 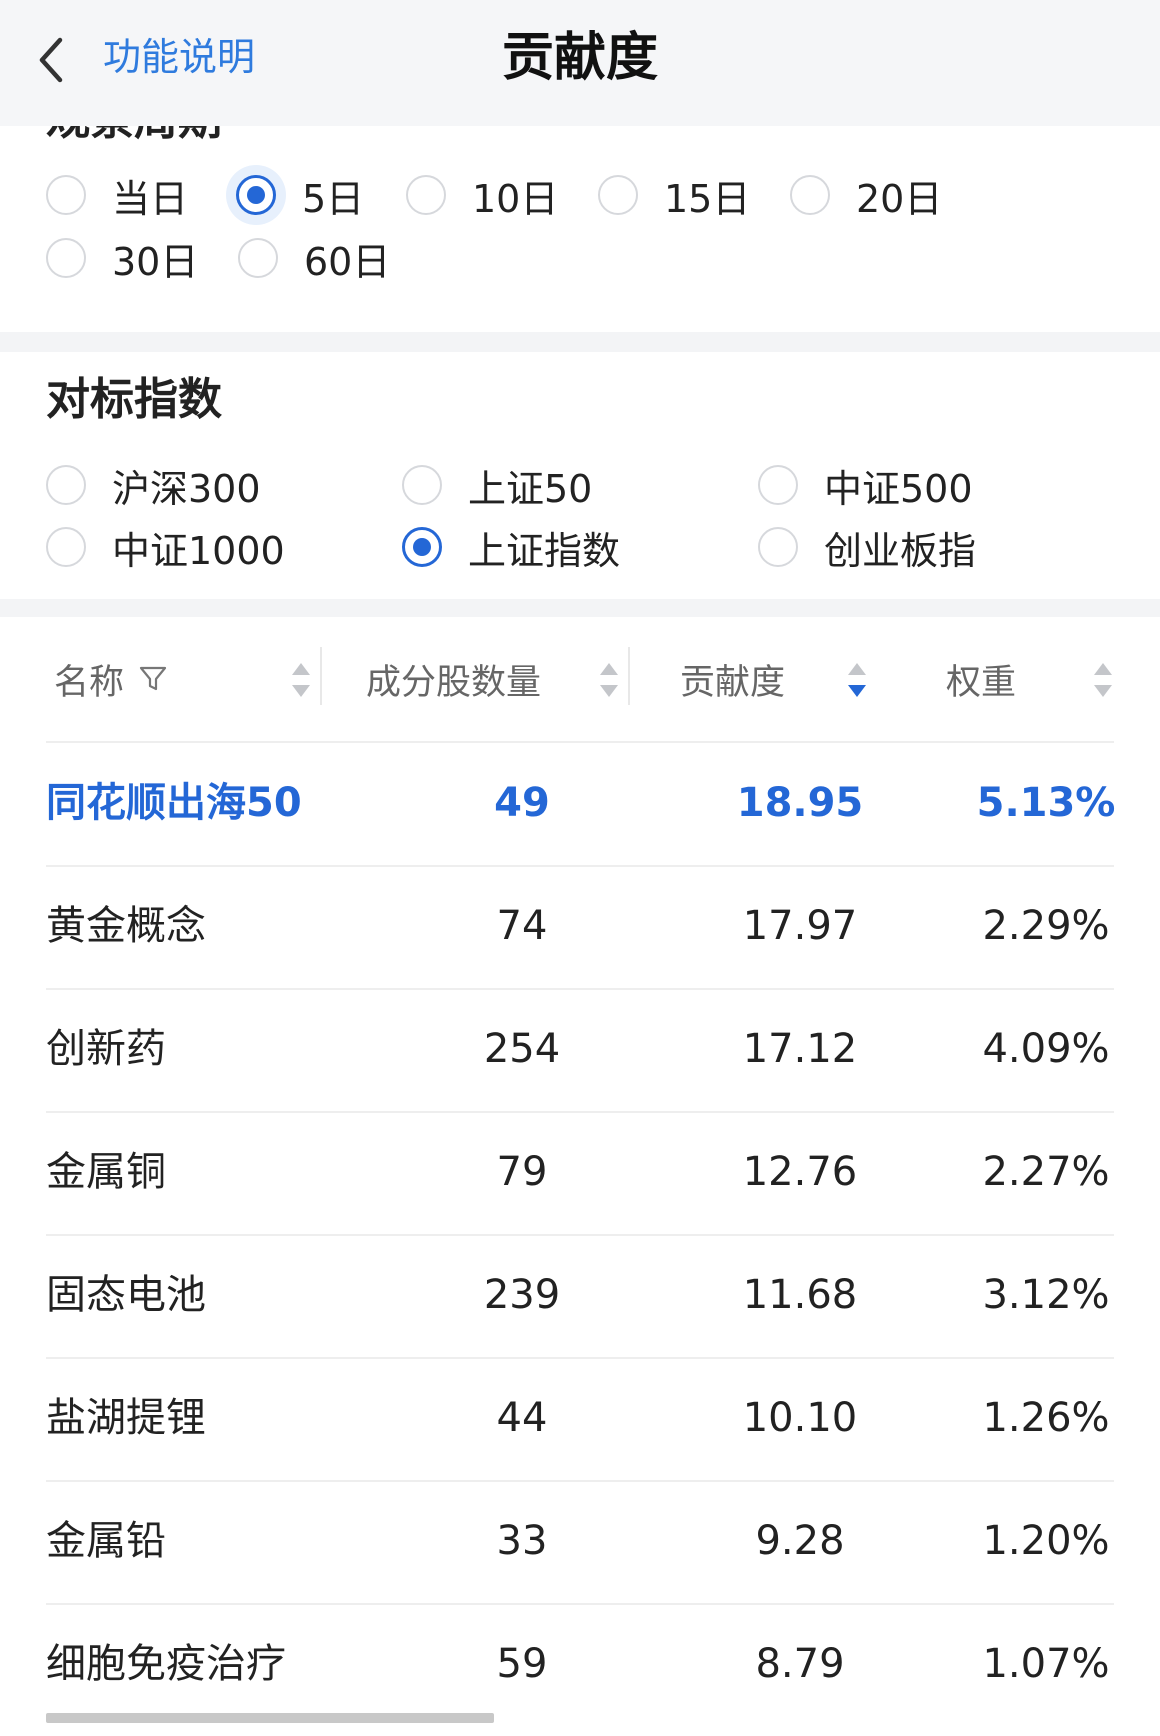 I want to click on cell-weight: 4.09%, so click(x=1046, y=1049).